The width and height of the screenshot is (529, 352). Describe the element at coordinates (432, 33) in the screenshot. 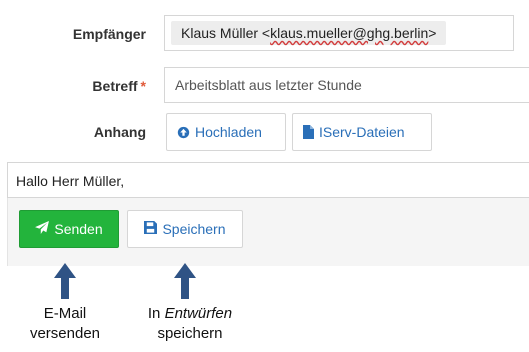

I see `recipient-close-bracket: >` at that location.